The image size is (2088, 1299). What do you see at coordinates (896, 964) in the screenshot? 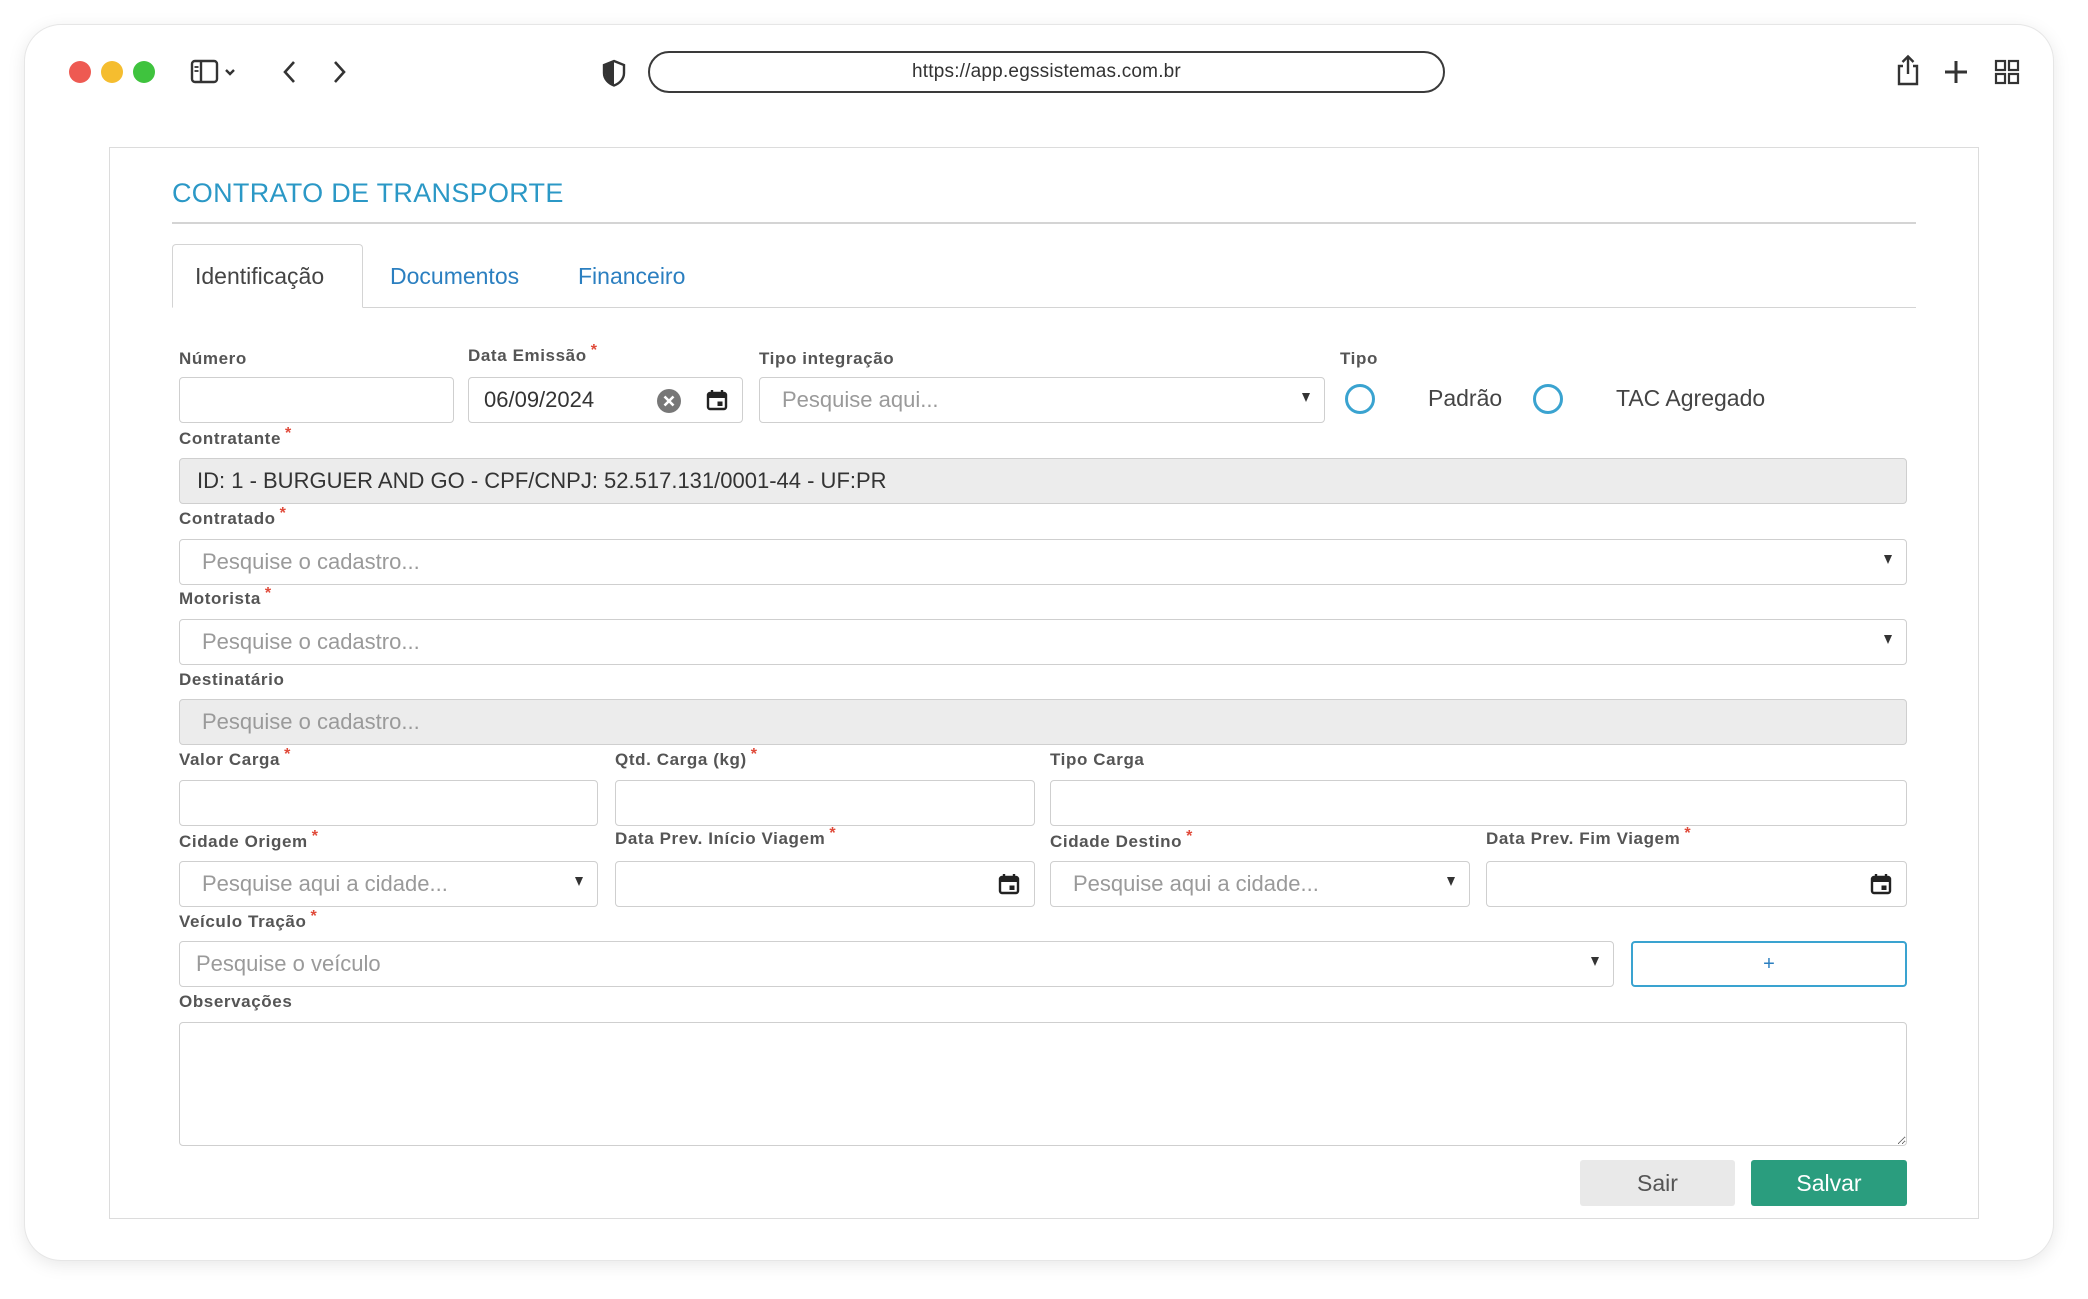
I see `veiculo-select: Pesquise o veículo` at bounding box center [896, 964].